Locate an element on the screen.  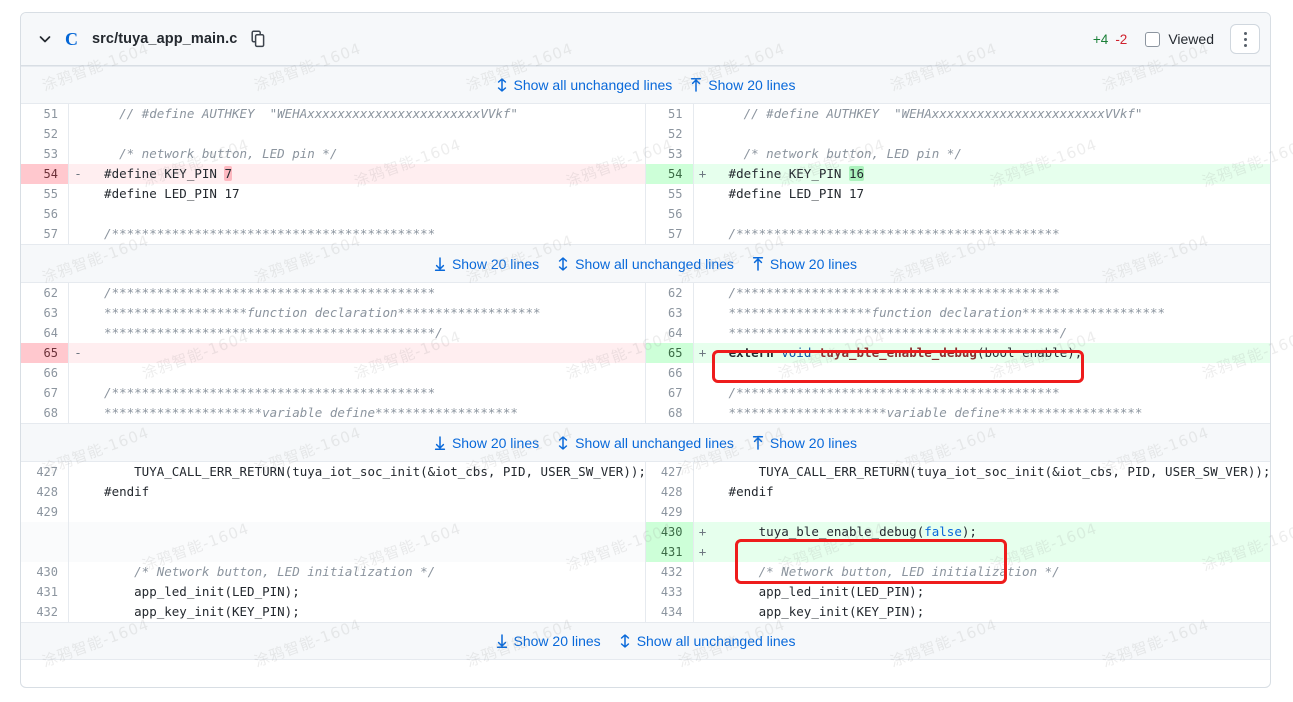
line-number-right: 52 is located at coordinates (670, 134).